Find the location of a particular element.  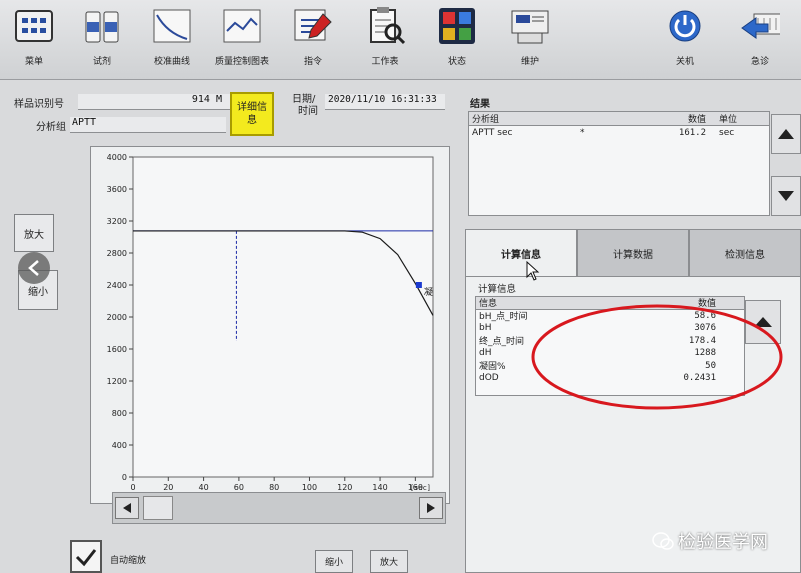

time-label: 时间 is located at coordinates (308, 111).